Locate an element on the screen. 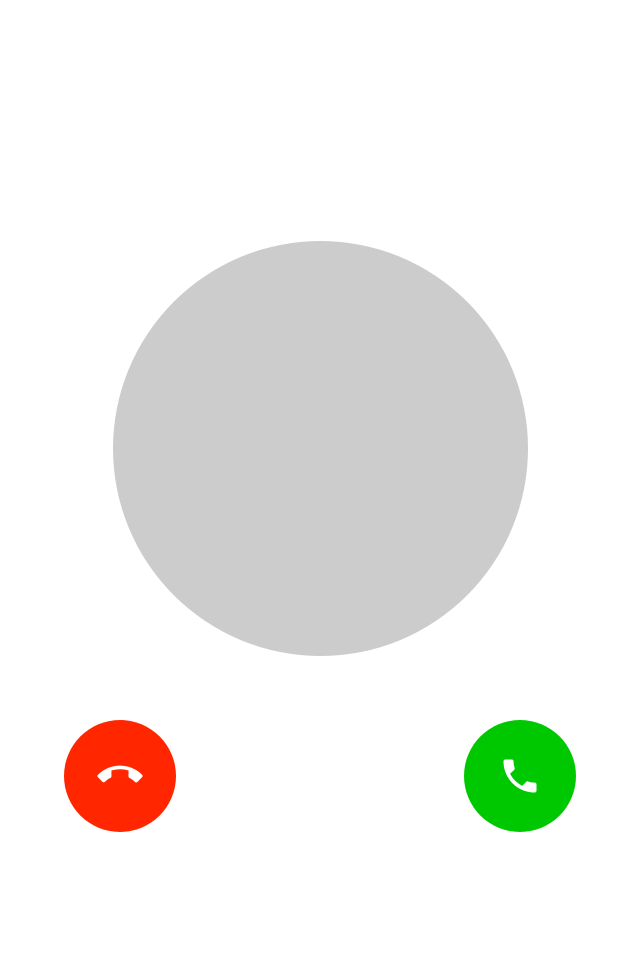 This screenshot has width=640, height=960. accept-call-button is located at coordinates (520, 776).